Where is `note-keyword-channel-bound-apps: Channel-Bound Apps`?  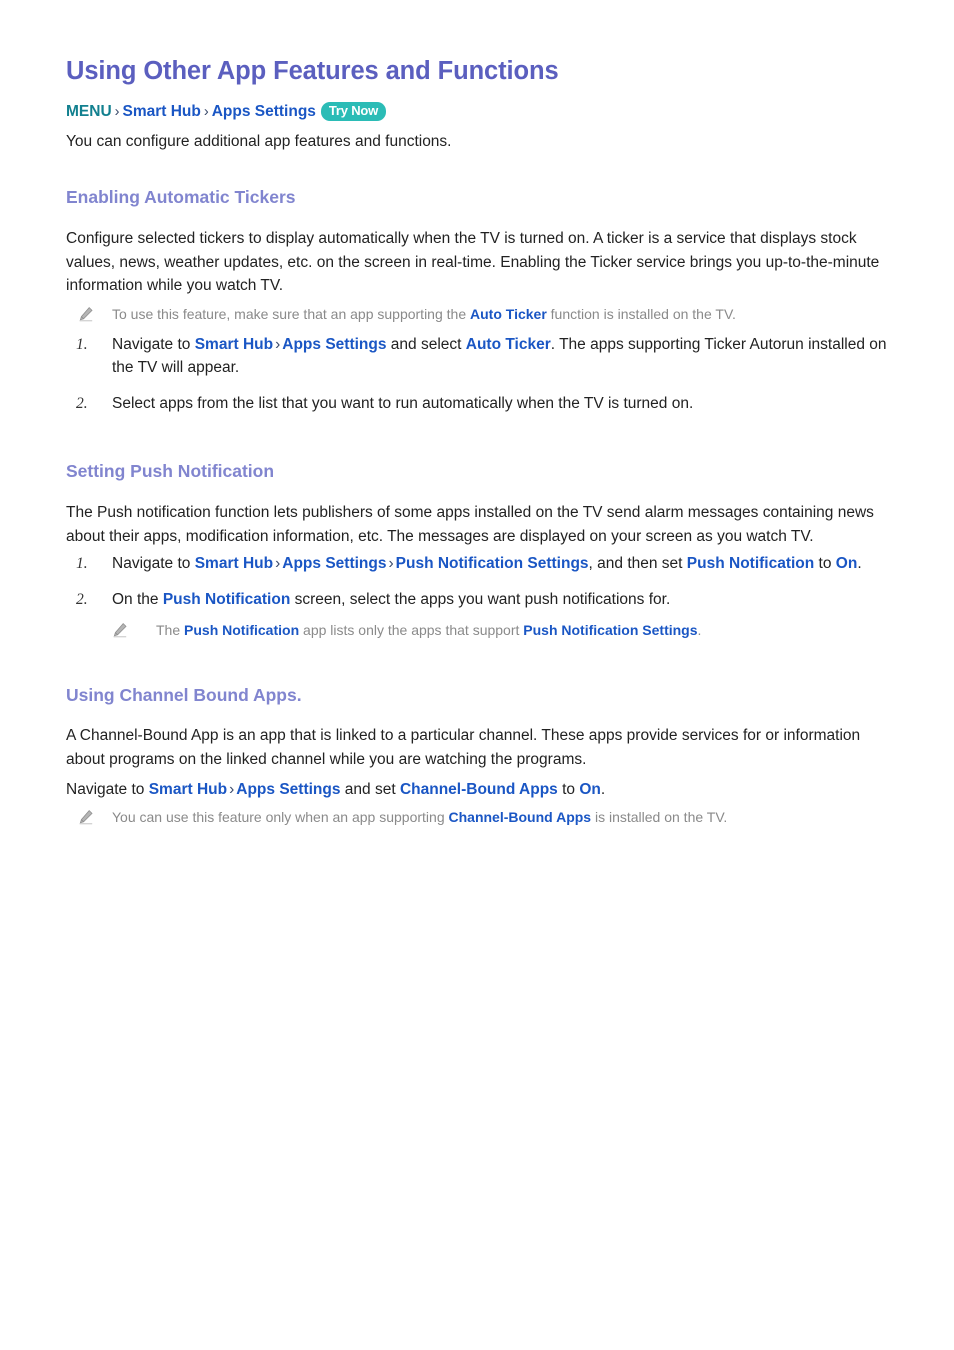
note-keyword-channel-bound-apps: Channel-Bound Apps is located at coordinates (520, 817).